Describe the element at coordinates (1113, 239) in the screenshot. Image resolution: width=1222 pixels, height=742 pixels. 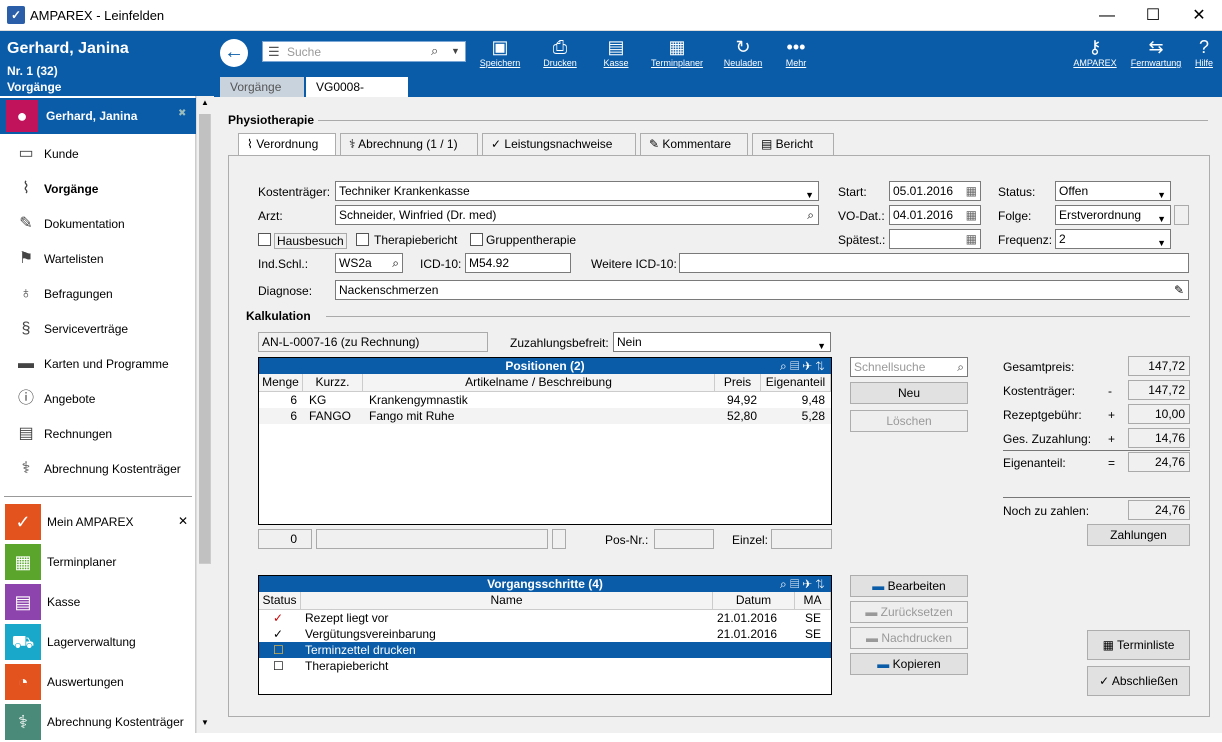
I see `frequenz-select: 2 ▼` at that location.